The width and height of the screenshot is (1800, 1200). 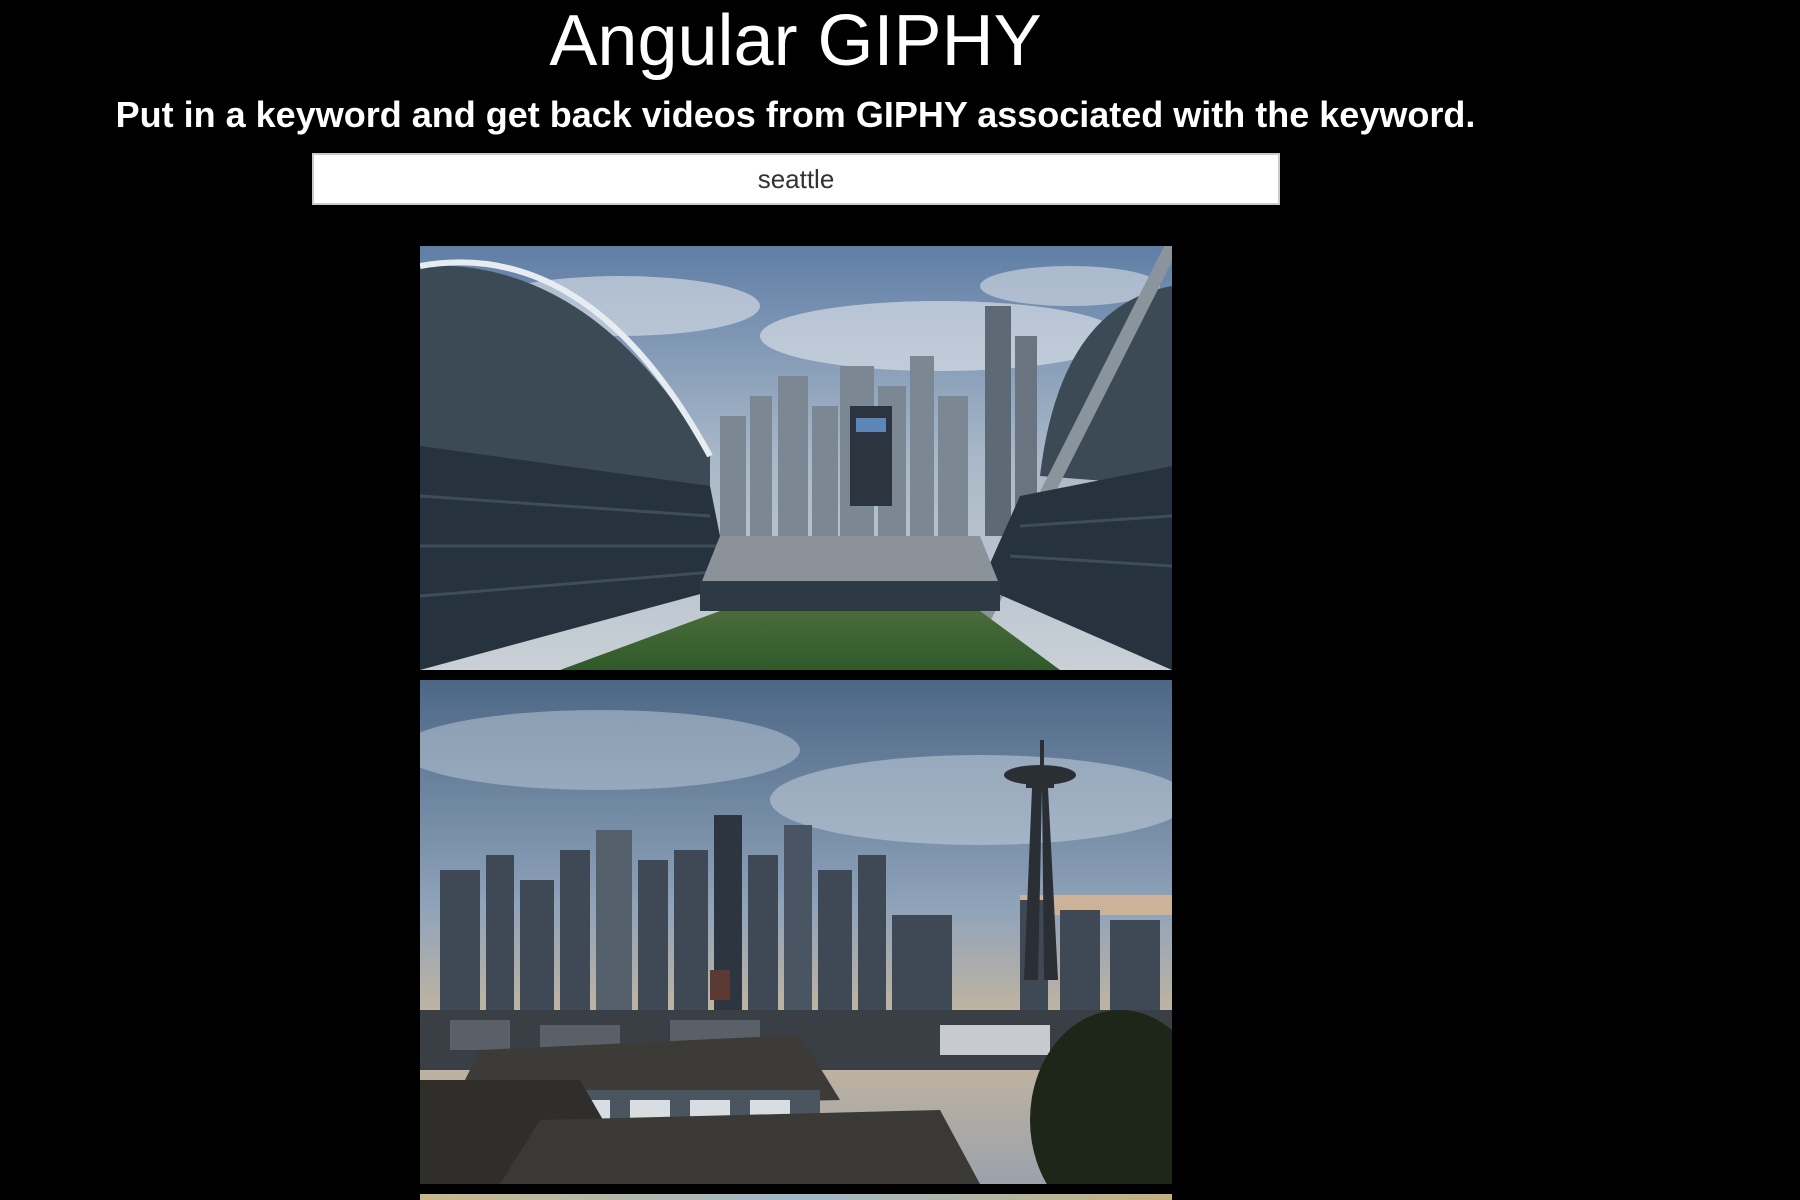 I want to click on gif-result-partial, so click(x=796, y=1197).